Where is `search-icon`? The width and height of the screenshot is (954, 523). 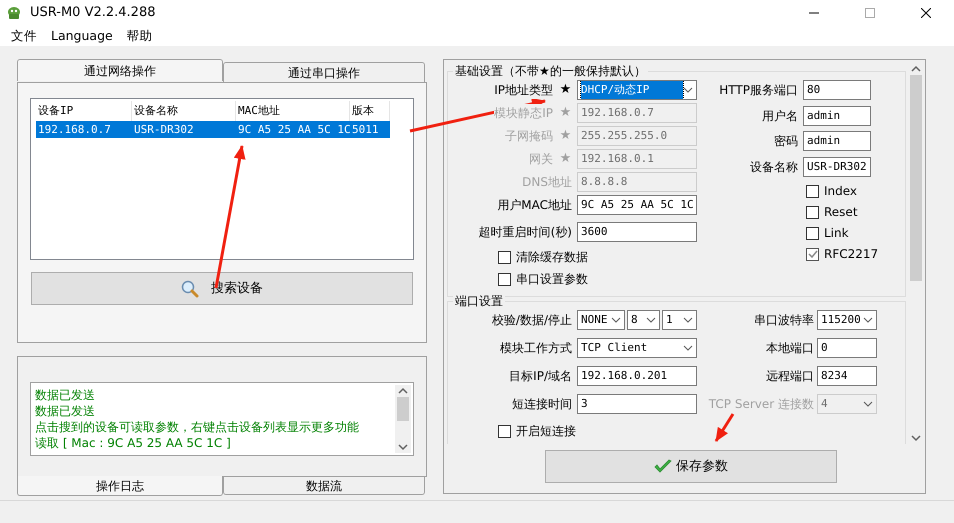
search-icon is located at coordinates (190, 289).